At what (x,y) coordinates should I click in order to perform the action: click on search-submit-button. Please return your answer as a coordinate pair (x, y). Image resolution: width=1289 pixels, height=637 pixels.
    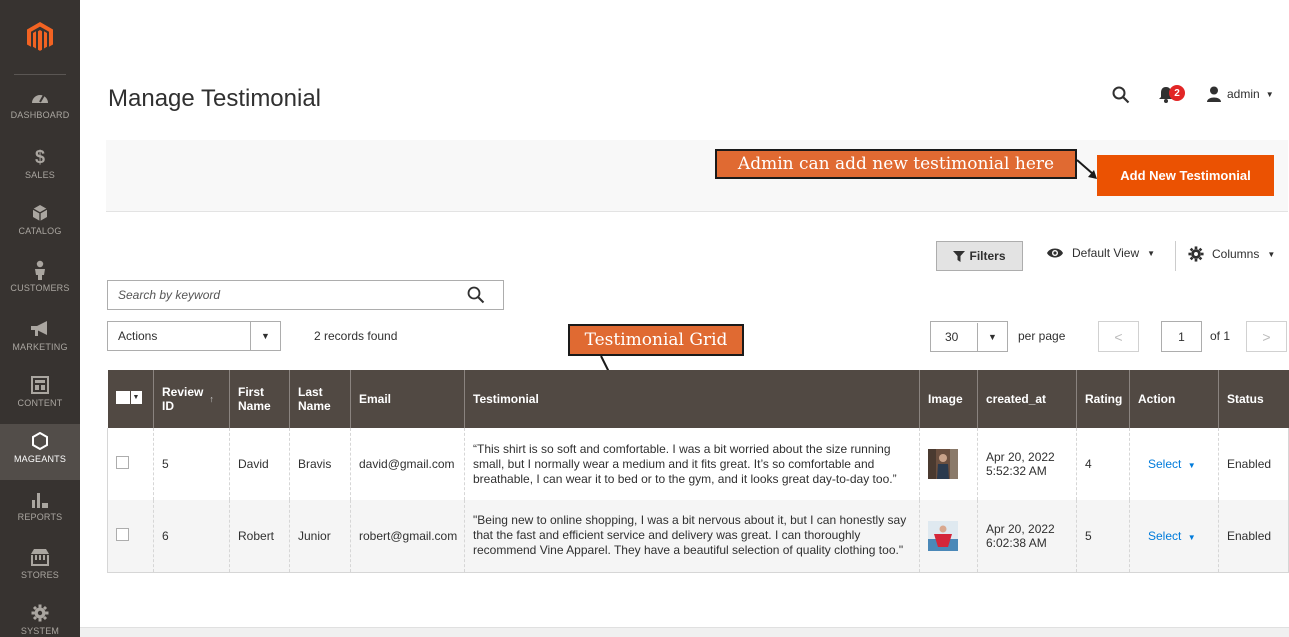
    Looking at the image, I should click on (476, 297).